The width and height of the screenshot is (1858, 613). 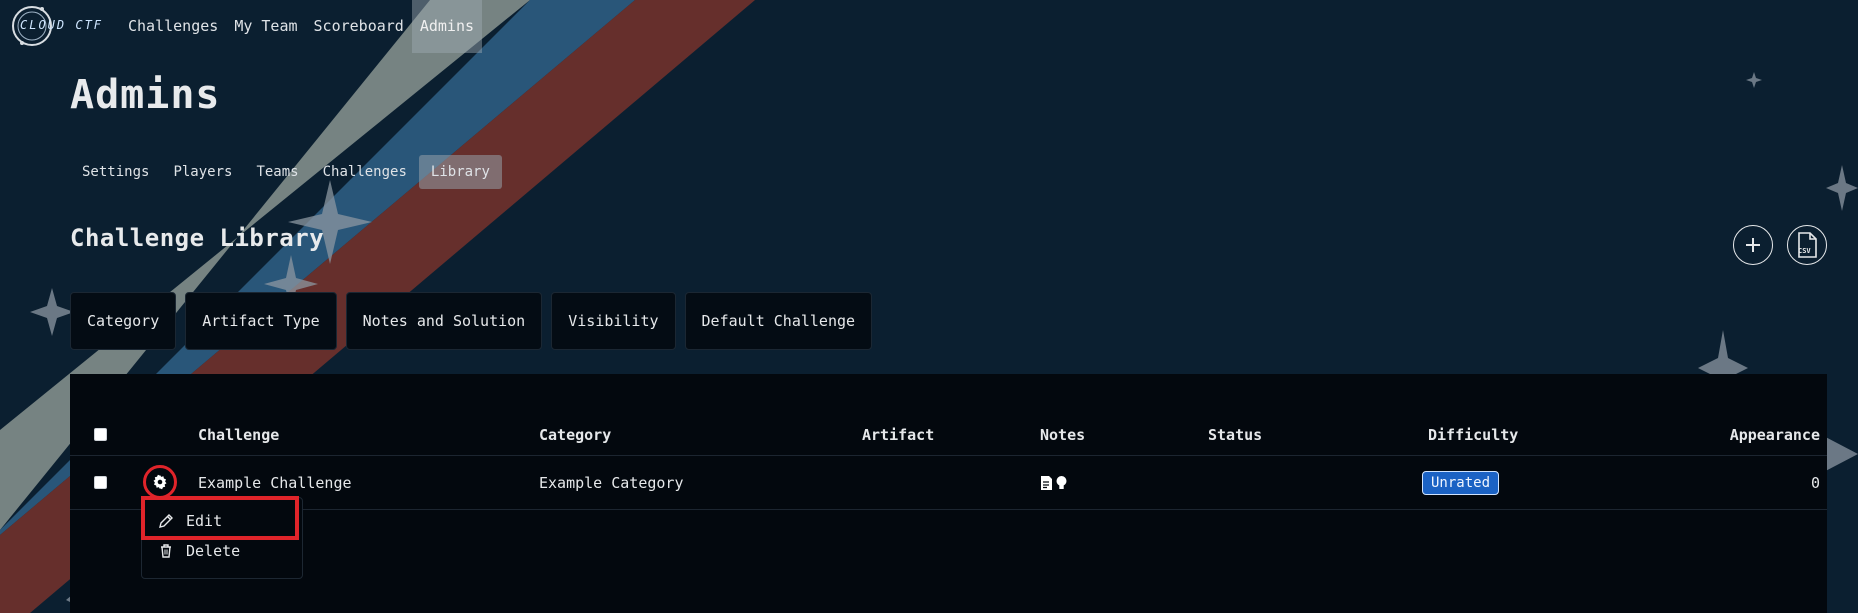 I want to click on tab-players: Players, so click(x=202, y=172).